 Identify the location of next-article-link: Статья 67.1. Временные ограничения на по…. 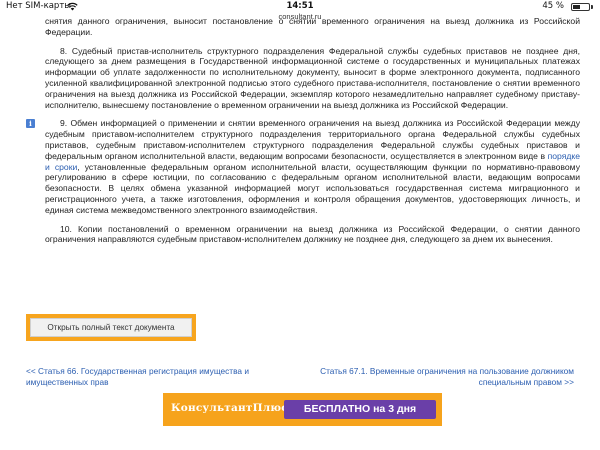
(439, 377).